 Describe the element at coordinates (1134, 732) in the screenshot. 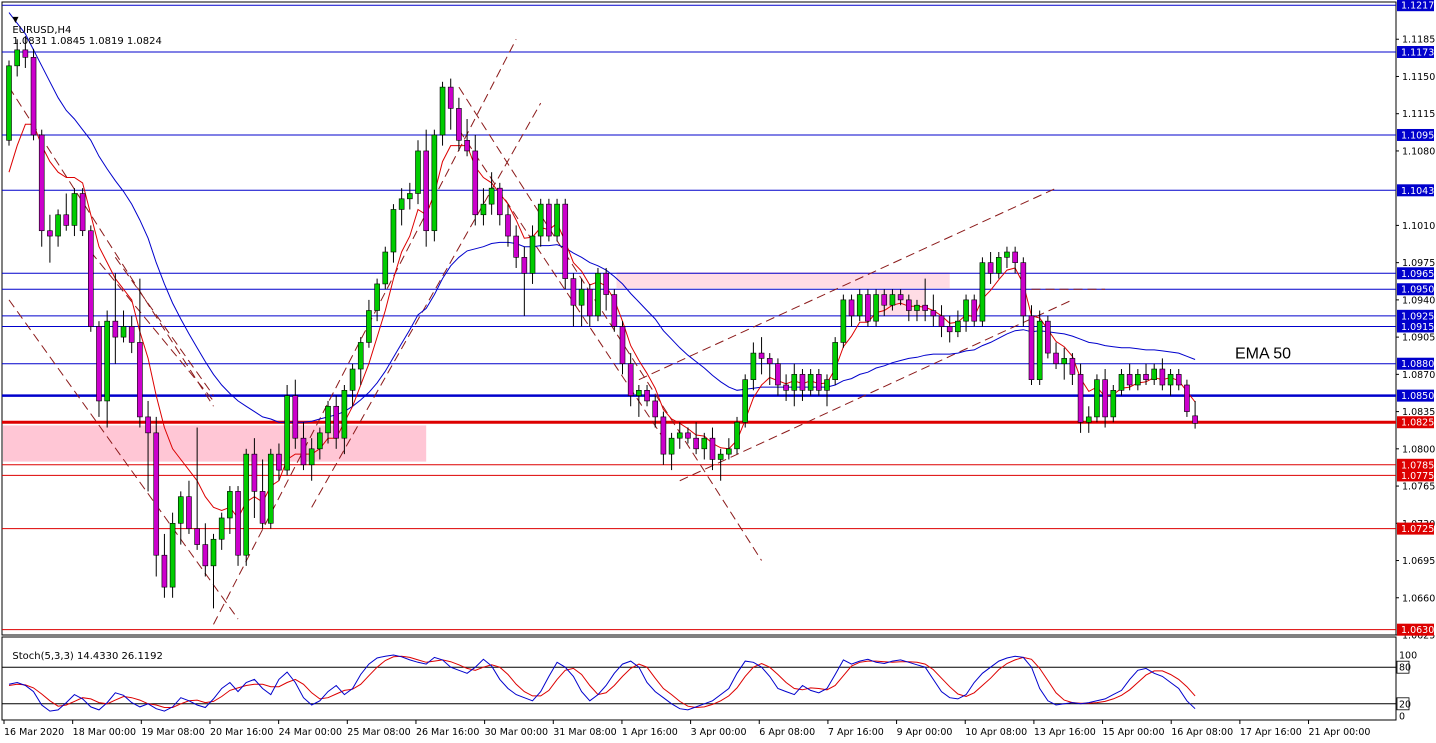

I see `time-tick-label: 15 Apr 00:00` at that location.